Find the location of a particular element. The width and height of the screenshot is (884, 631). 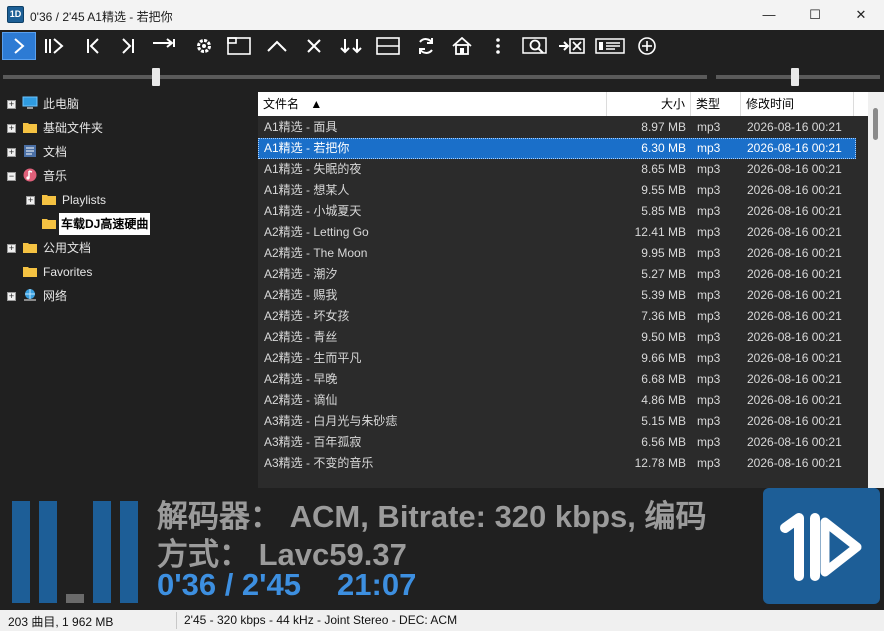

tree-item-label: 此电脑 is located at coordinates (61, 104).